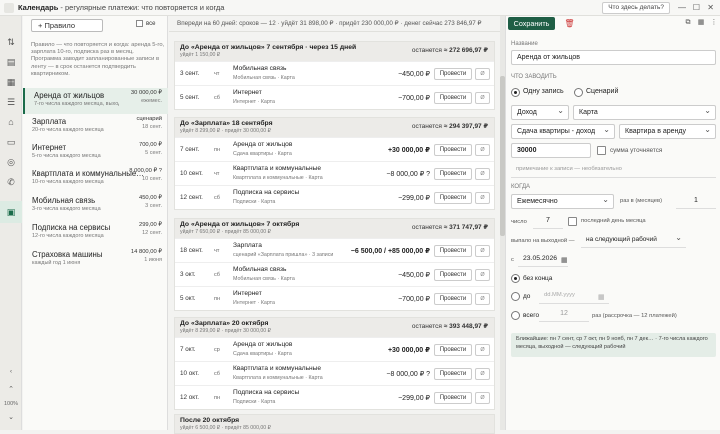 This screenshot has height=434, width=720. I want to click on target-icon: ◎, so click(11, 162).